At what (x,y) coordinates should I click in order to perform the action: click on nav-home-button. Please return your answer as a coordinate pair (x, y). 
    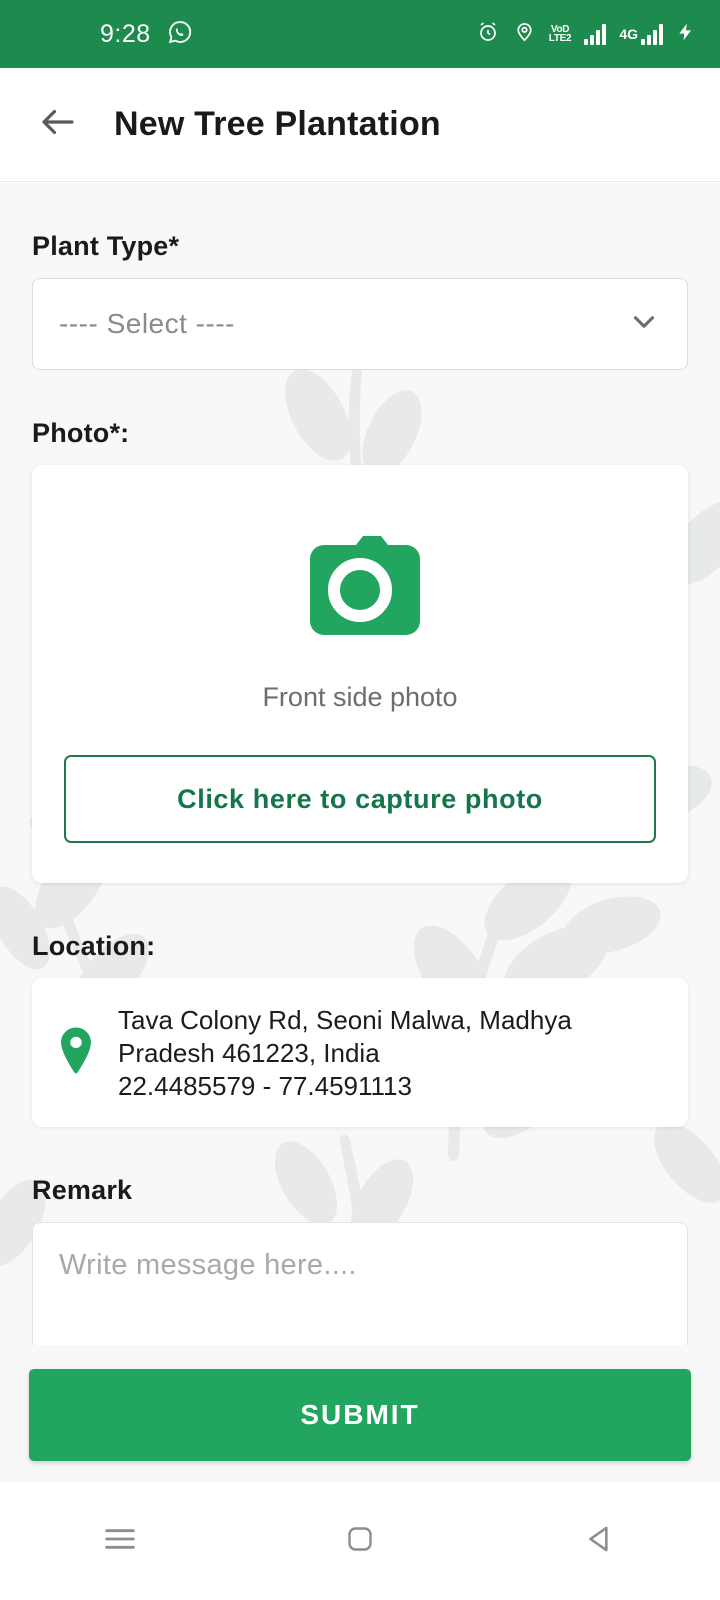
    Looking at the image, I should click on (360, 1541).